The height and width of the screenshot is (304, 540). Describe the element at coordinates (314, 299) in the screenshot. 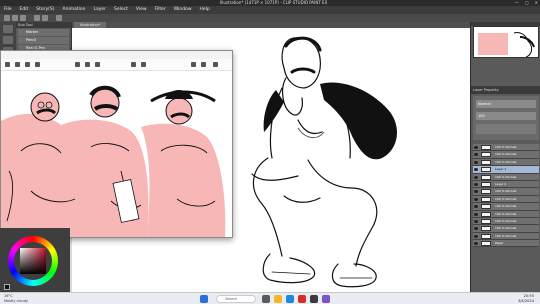

I see `clip-studio-icon` at that location.